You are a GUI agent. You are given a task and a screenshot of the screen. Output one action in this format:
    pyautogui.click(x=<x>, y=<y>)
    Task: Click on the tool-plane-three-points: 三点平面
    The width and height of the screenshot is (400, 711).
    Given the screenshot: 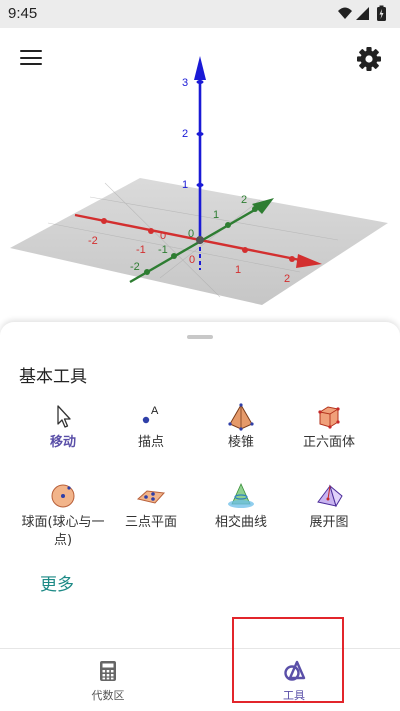 What is the action you would take?
    pyautogui.click(x=151, y=522)
    